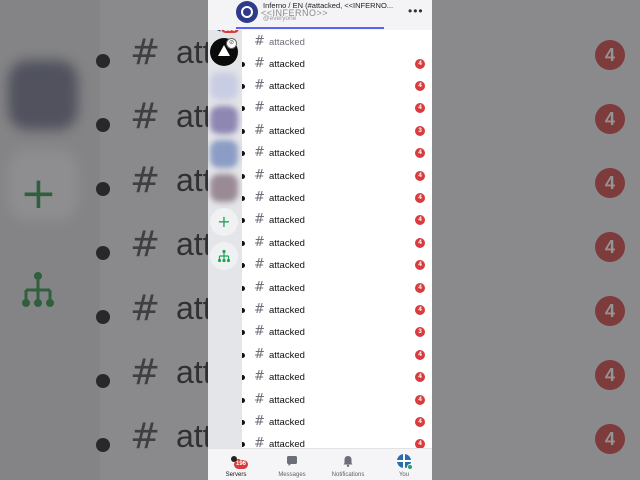  I want to click on bottom-tab-bar: 196 Servers Messages Notifications You, so click(320, 464).